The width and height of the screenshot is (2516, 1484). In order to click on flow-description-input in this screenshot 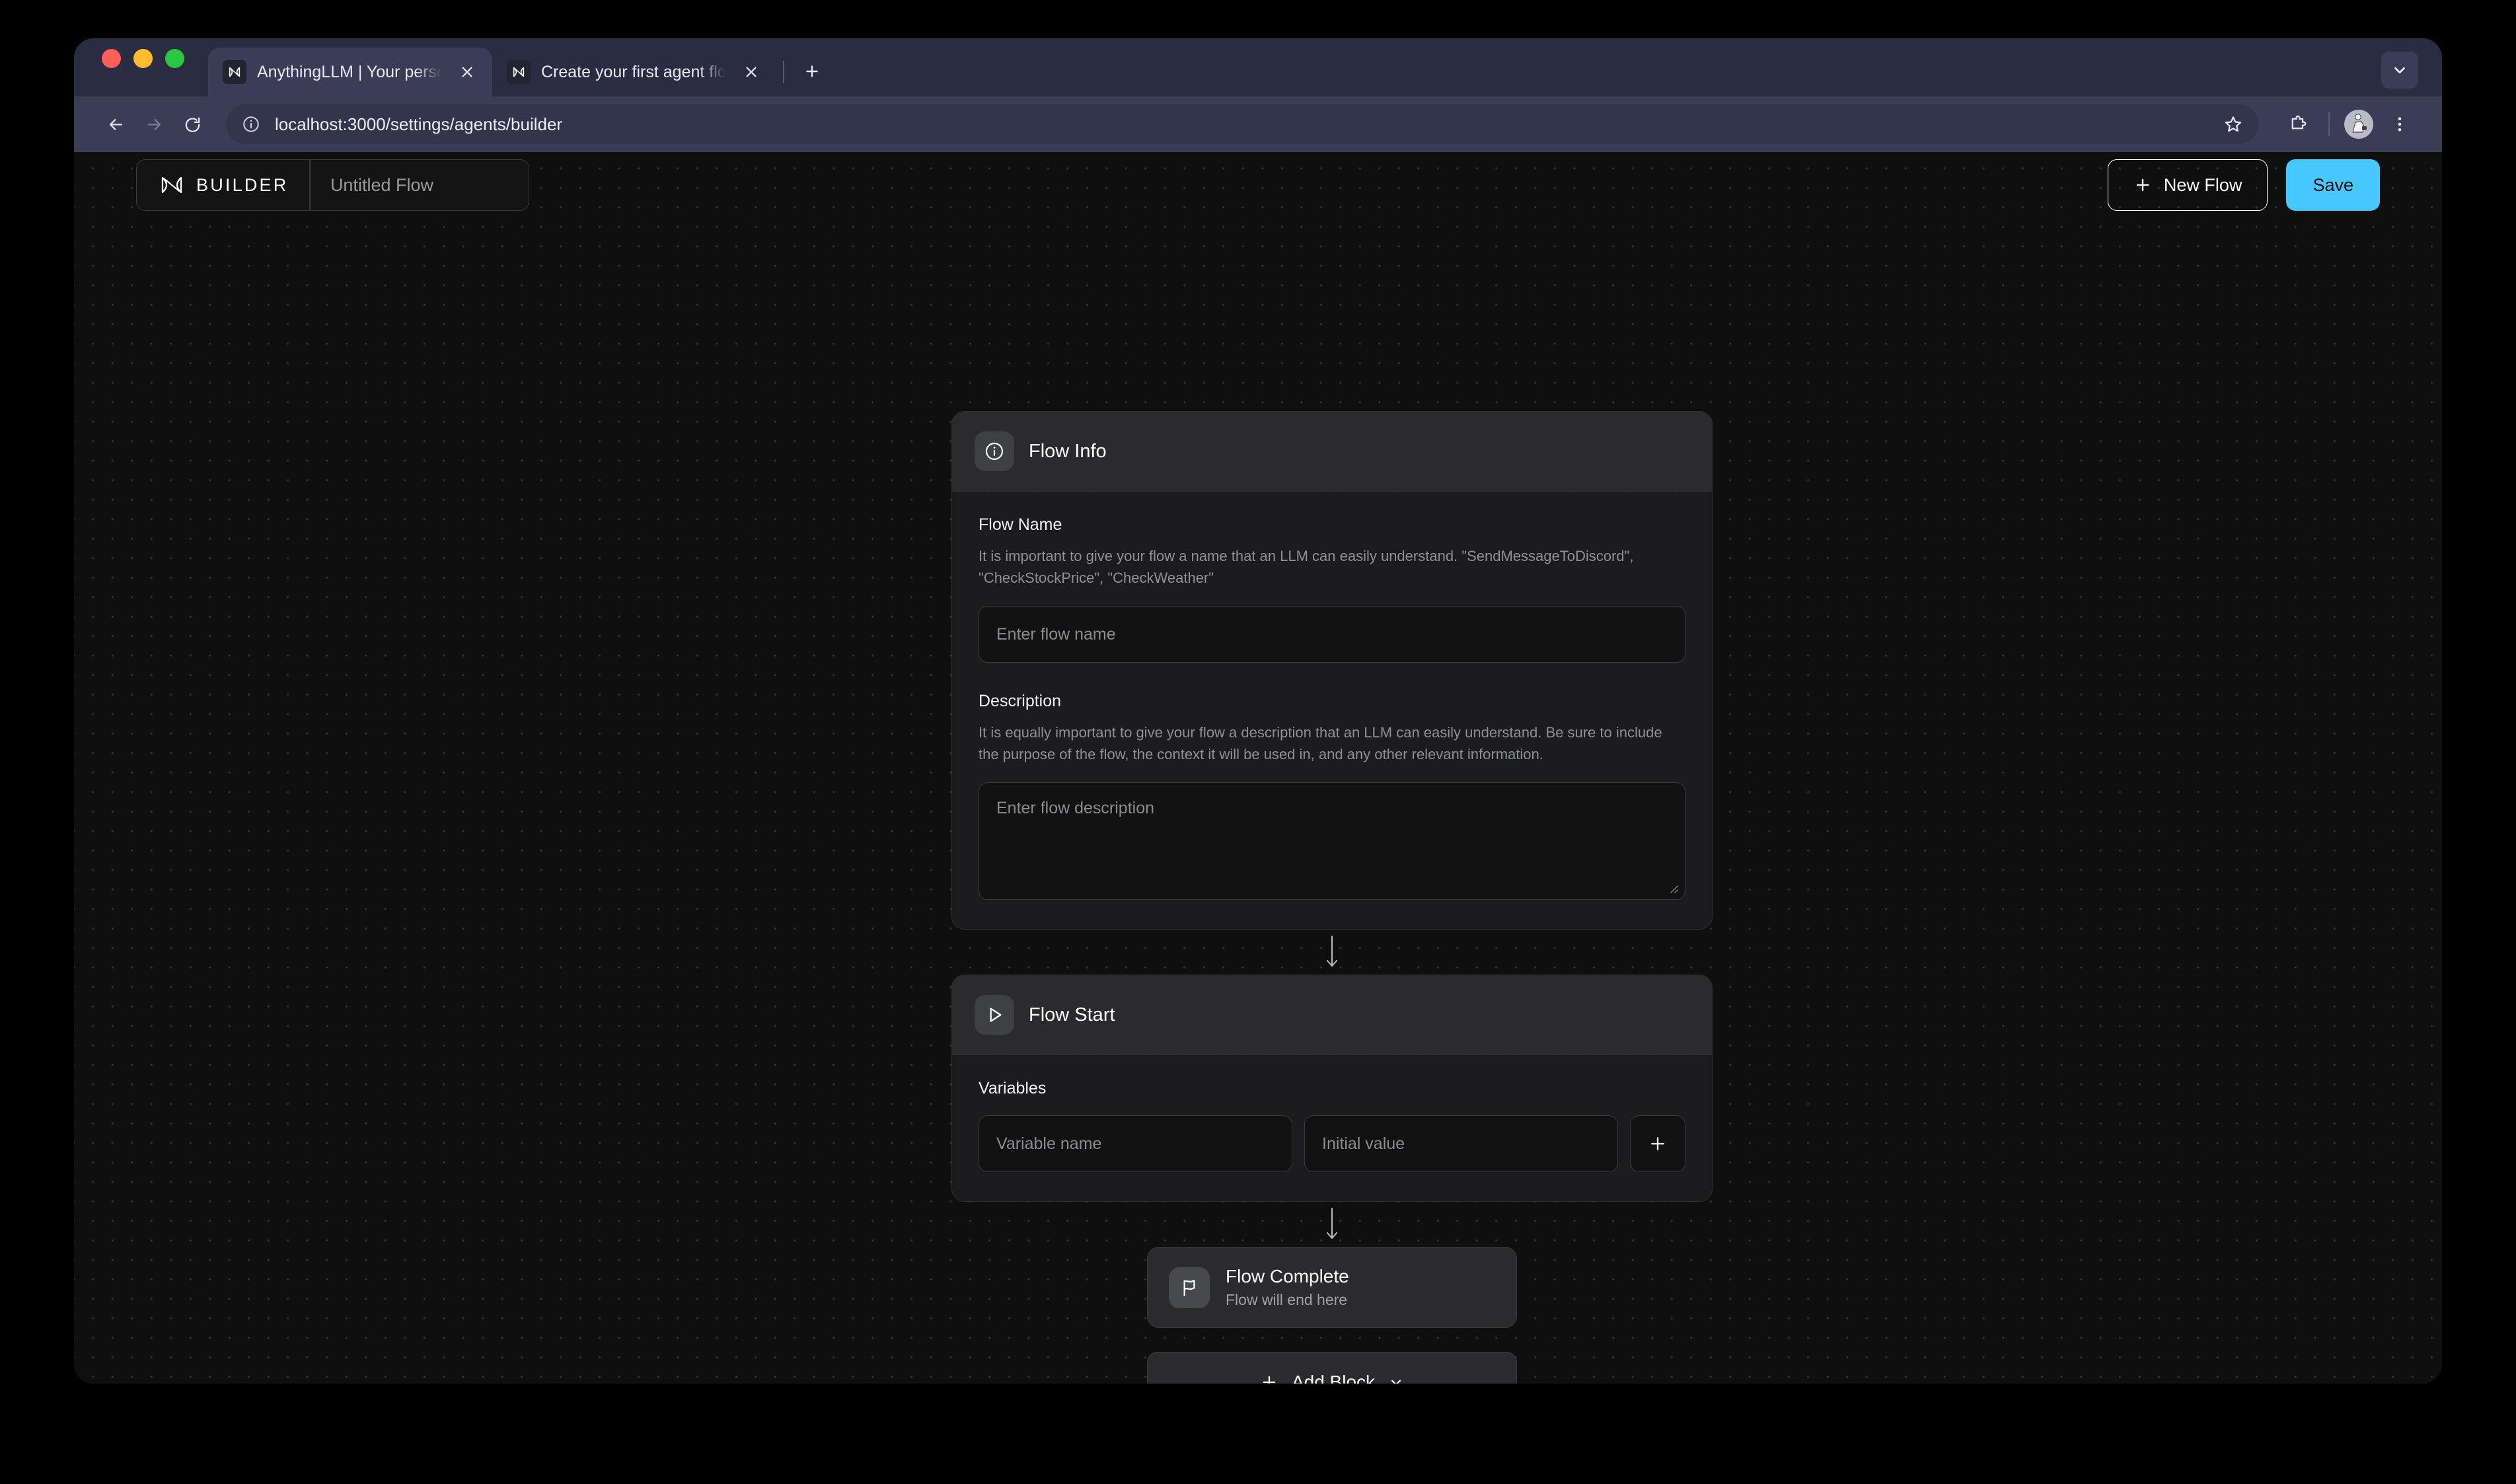, I will do `click(1332, 841)`.